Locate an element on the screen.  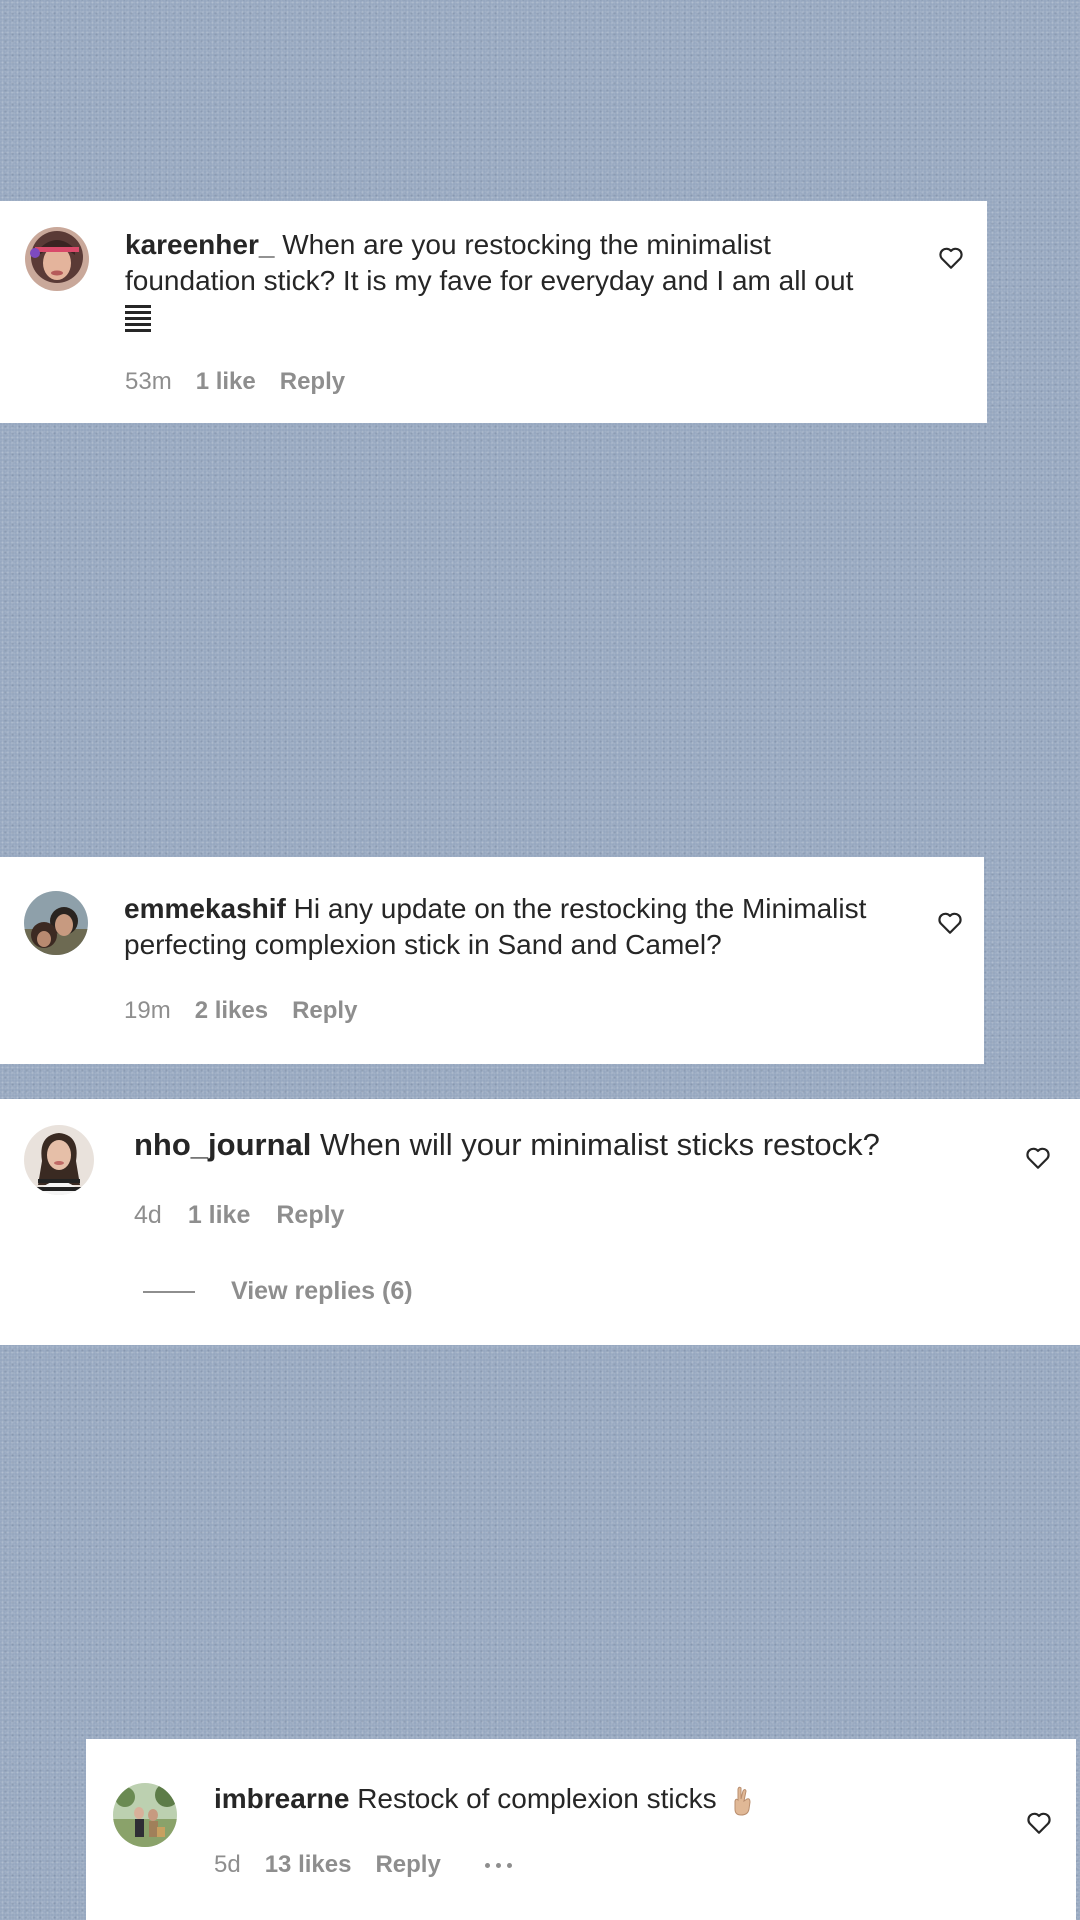
comment-text: imbrearne Restock of complexion sticks is located at coordinates (604, 1799).